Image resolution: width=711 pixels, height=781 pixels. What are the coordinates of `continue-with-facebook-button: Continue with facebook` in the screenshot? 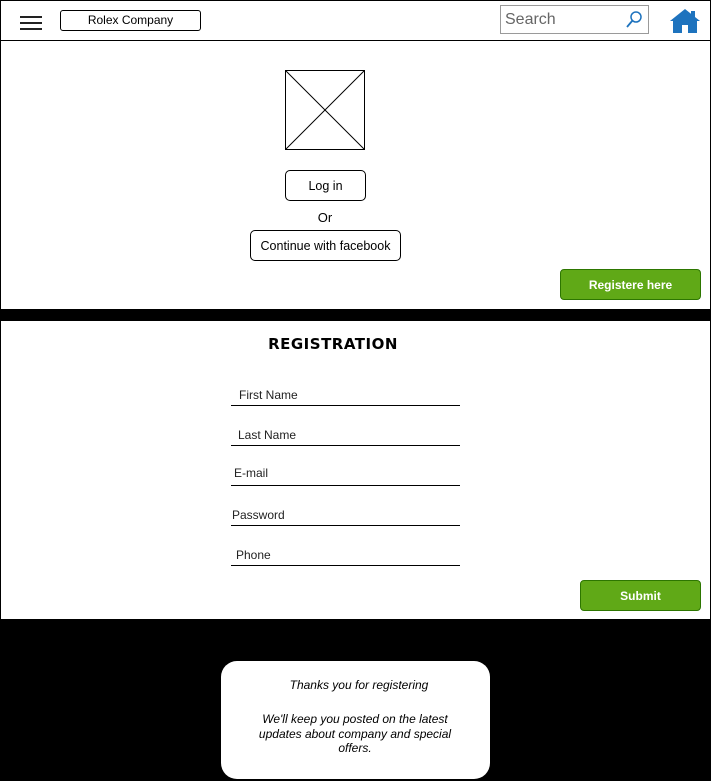 It's located at (325, 245).